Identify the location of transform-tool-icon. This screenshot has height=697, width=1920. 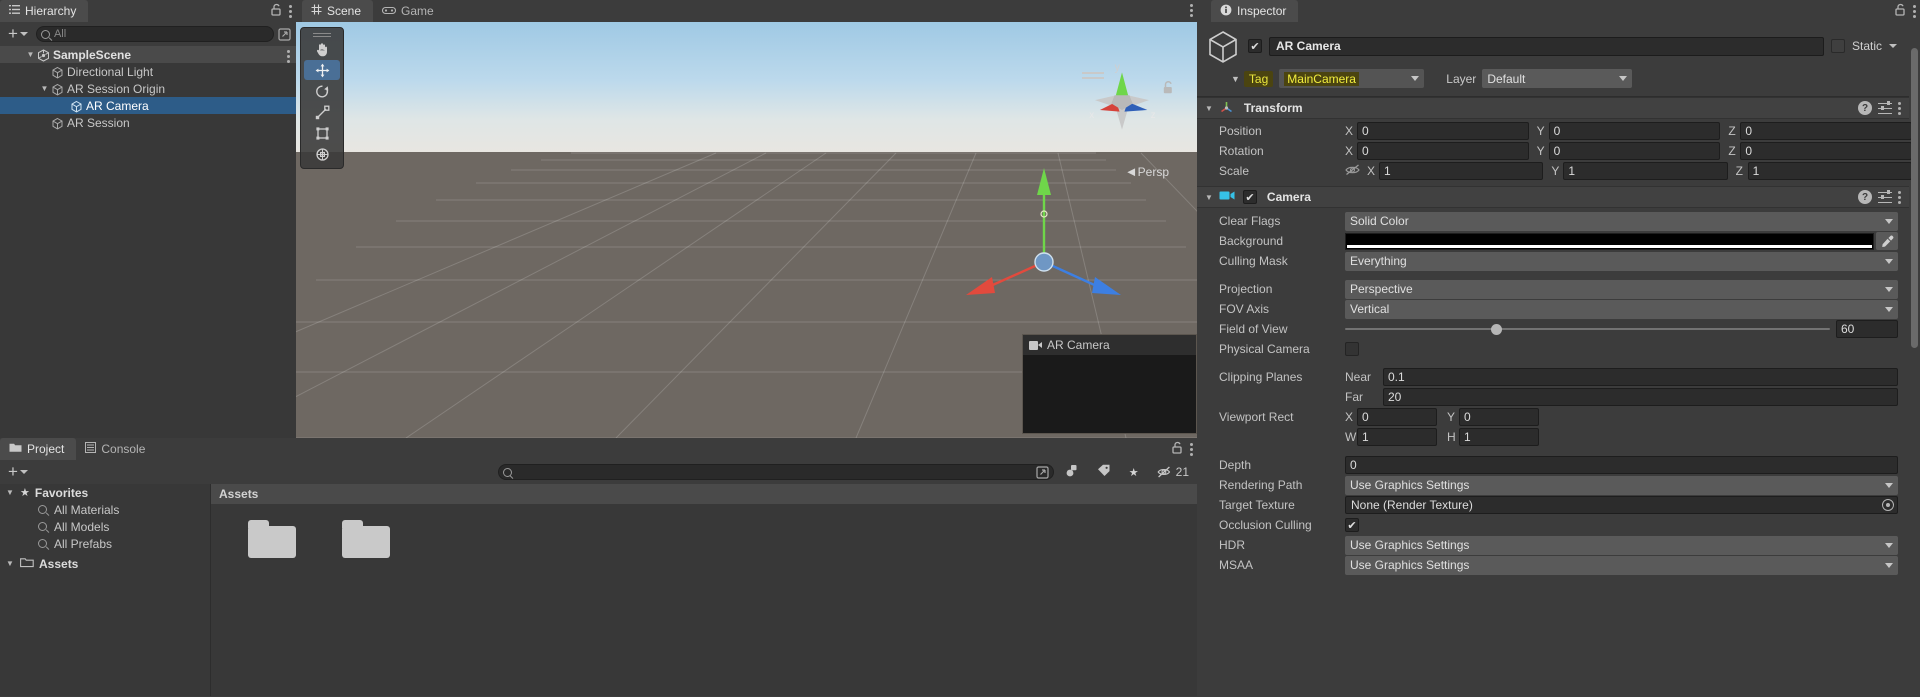
(322, 154).